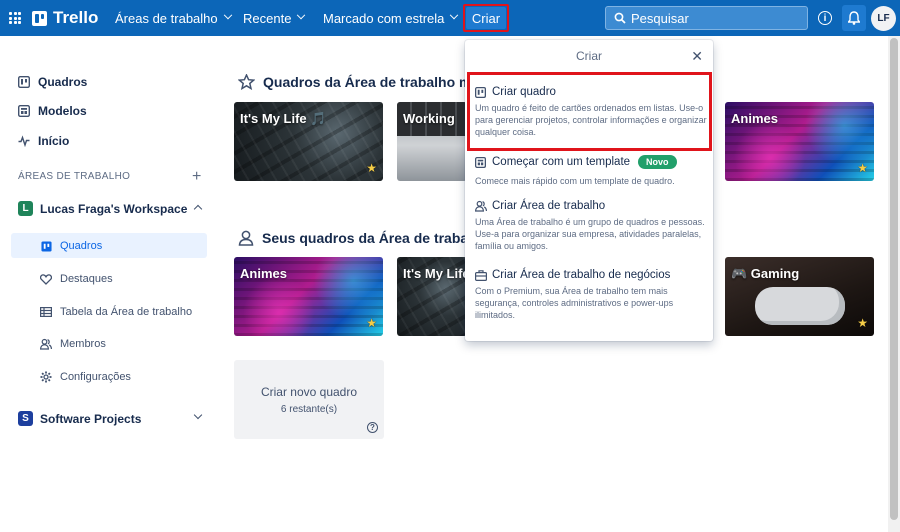 This screenshot has height=532, width=900. What do you see at coordinates (309, 409) in the screenshot?
I see `boards-remaining: 6 restante(s)` at bounding box center [309, 409].